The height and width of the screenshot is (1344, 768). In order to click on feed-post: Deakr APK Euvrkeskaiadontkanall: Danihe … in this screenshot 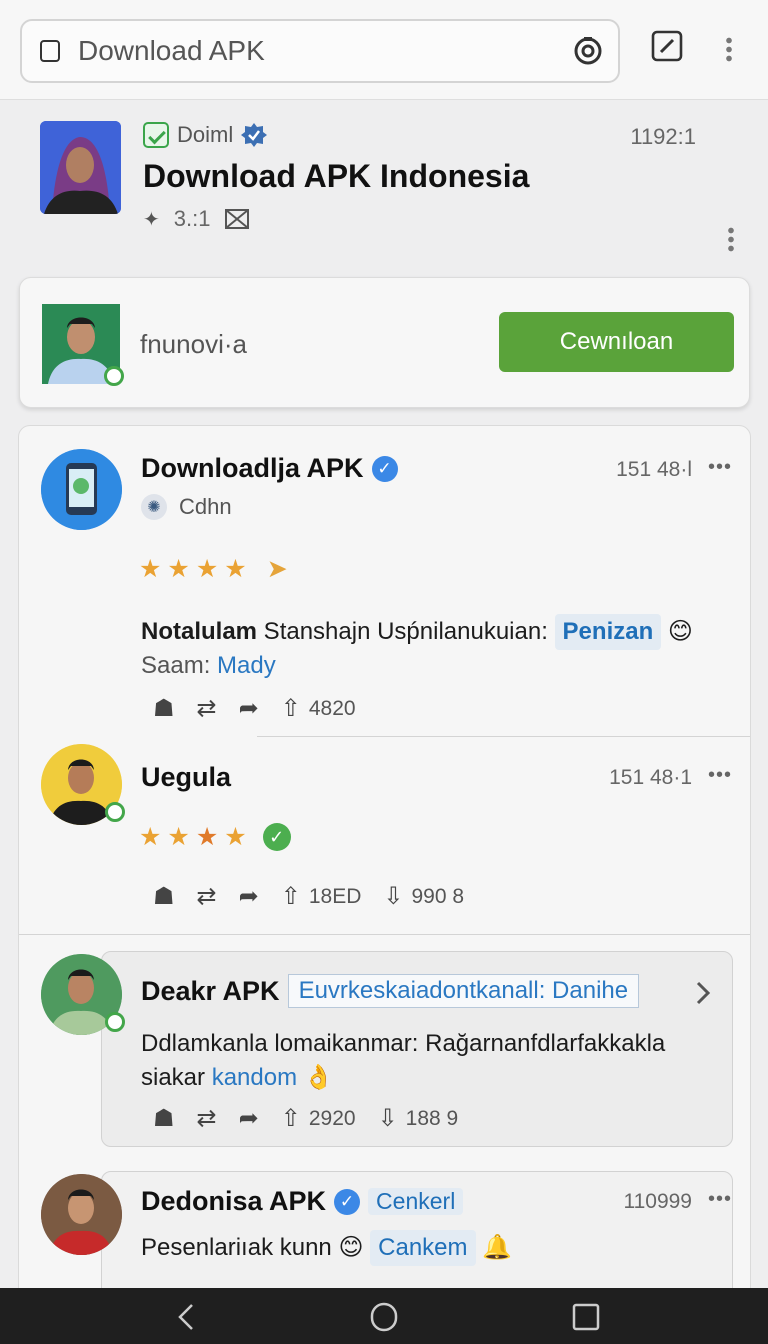, I will do `click(384, 1048)`.